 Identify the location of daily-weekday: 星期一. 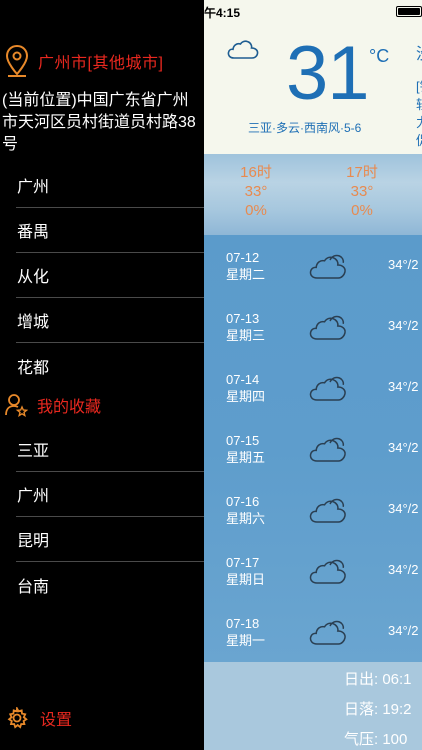
(246, 640).